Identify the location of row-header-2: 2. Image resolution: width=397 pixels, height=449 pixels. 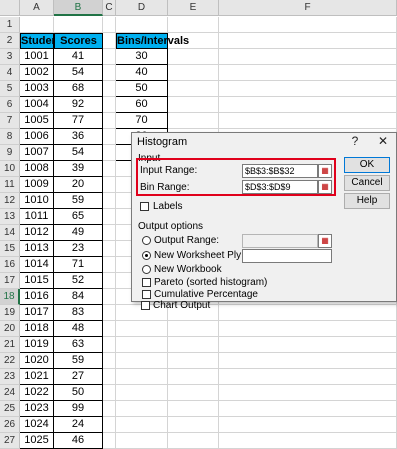
(10, 41).